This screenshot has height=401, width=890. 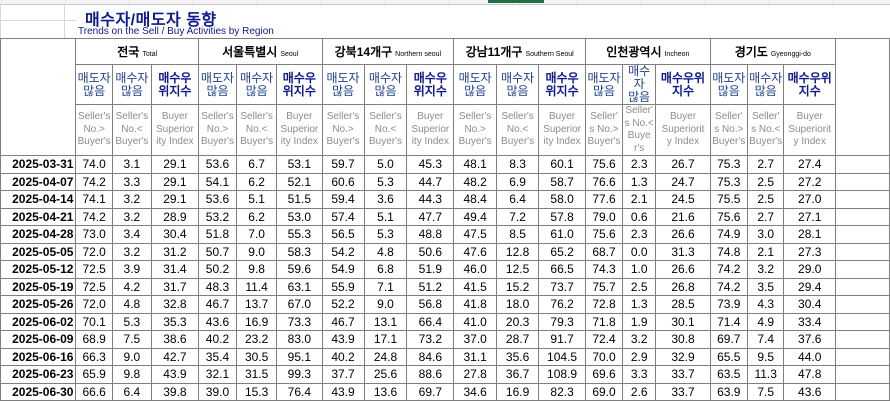 What do you see at coordinates (38, 356) in the screenshot?
I see `date-cell: 2025-06-16` at bounding box center [38, 356].